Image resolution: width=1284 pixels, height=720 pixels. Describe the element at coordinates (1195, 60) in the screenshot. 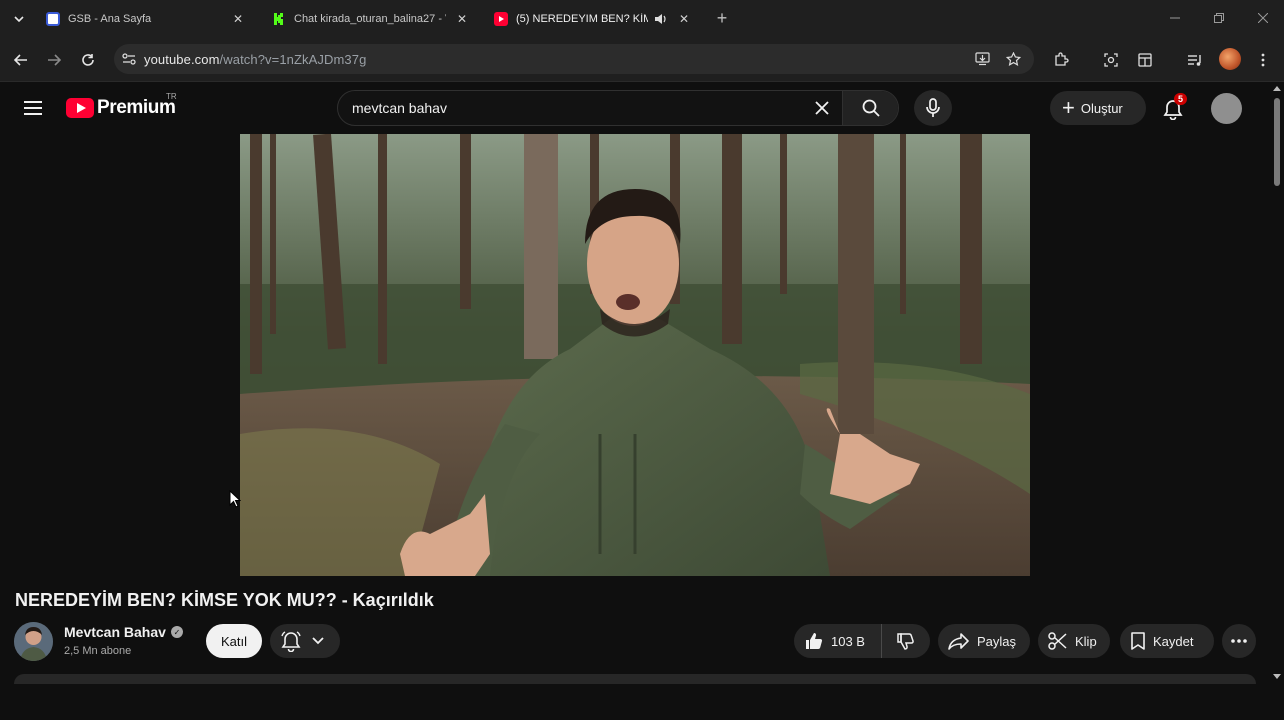

I see `media-queue-icon` at that location.